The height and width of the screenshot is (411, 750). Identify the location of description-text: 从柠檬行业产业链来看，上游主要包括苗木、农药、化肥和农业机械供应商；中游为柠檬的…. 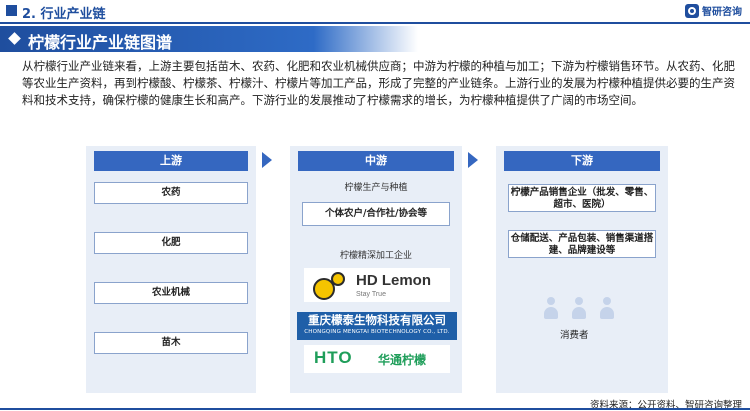
(378, 83).